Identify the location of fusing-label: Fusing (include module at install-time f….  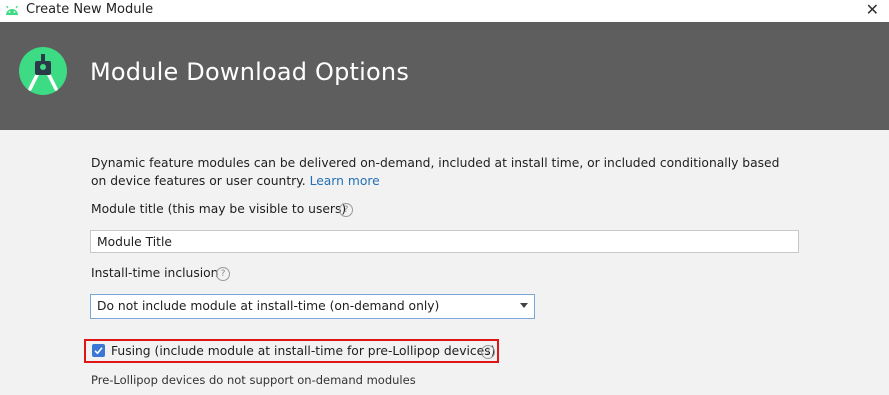
(303, 351).